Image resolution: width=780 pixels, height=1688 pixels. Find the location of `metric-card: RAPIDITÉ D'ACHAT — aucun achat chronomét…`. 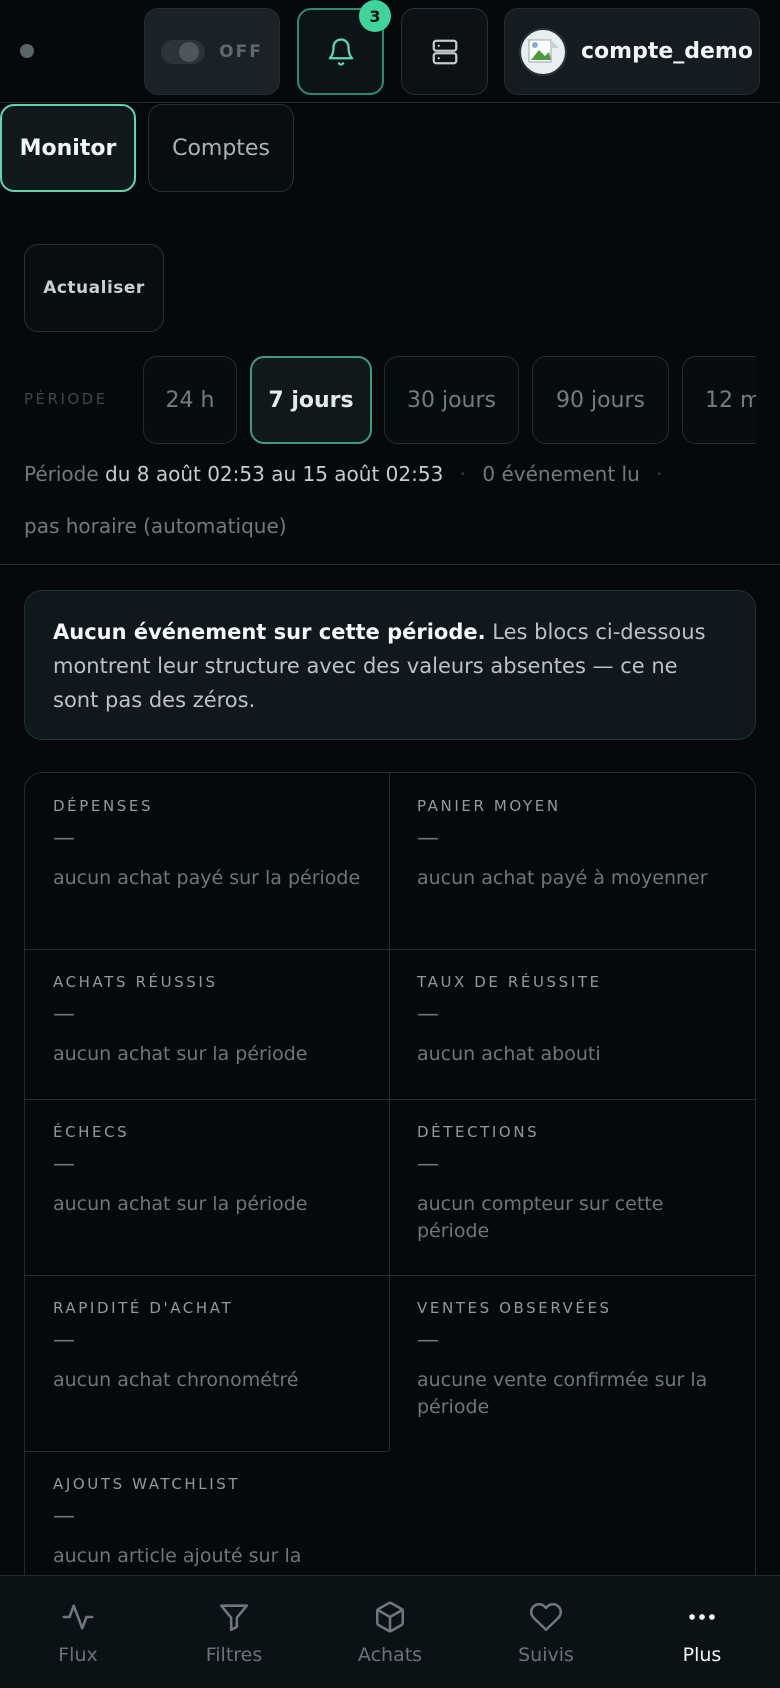

metric-card: RAPIDITÉ D'ACHAT — aucun achat chronomét… is located at coordinates (207, 1363).